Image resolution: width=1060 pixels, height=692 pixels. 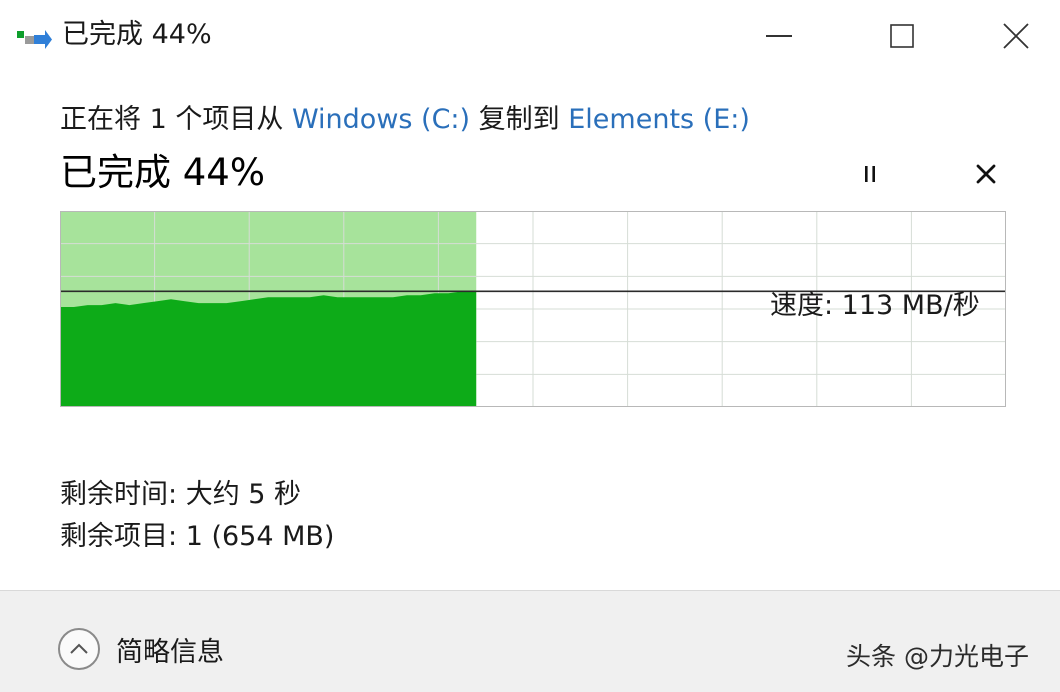 I want to click on speed-label: 速度: 113 MB/秒, so click(x=875, y=305).